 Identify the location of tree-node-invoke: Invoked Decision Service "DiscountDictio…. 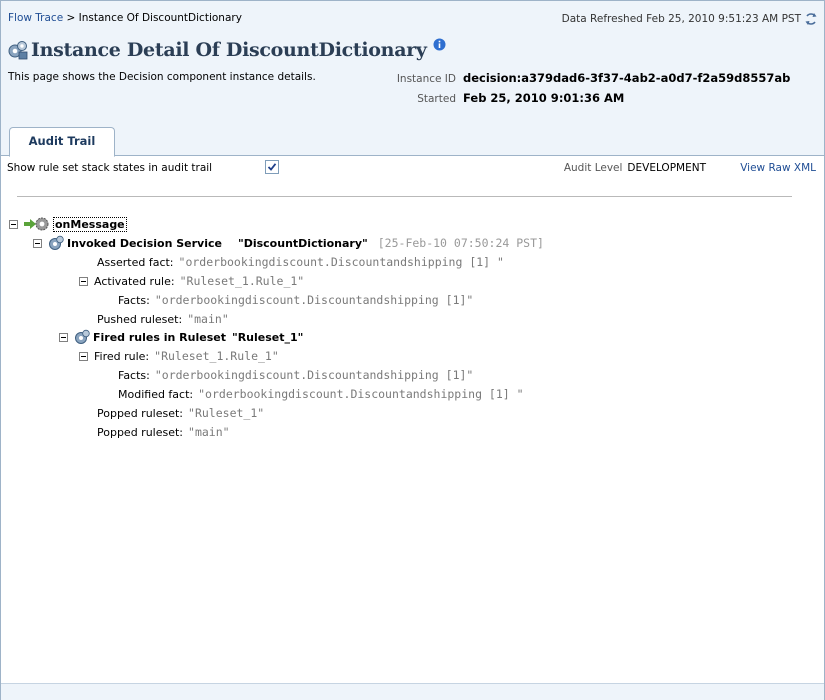
(288, 243).